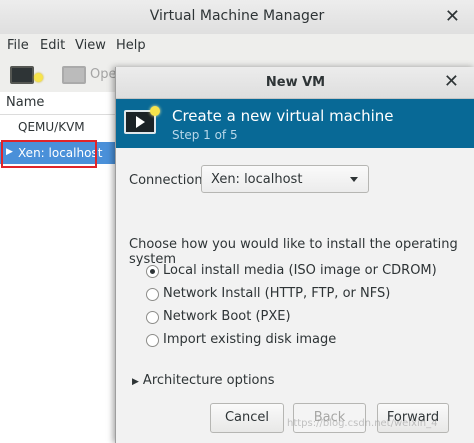 This screenshot has width=474, height=443. What do you see at coordinates (362, 423) in the screenshot?
I see `watermark-text: https://blog.csdn.net/weixin_4` at bounding box center [362, 423].